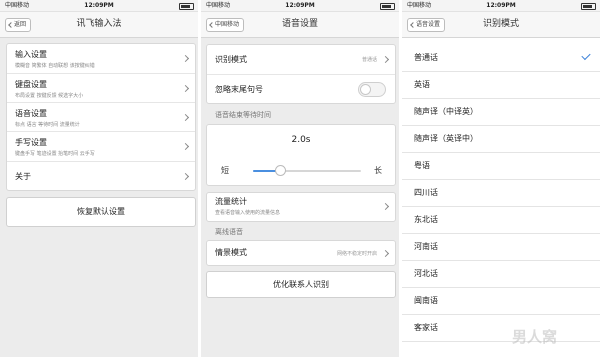 The image size is (600, 357). I want to click on recognition-mode-label: 识别模式, so click(231, 59).